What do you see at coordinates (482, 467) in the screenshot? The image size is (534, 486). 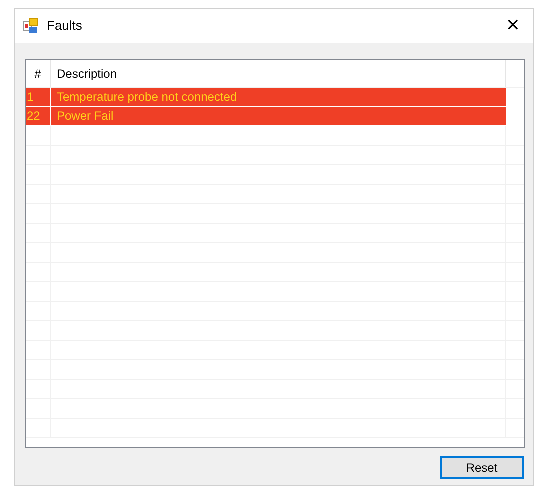 I see `reset-button: Reset` at bounding box center [482, 467].